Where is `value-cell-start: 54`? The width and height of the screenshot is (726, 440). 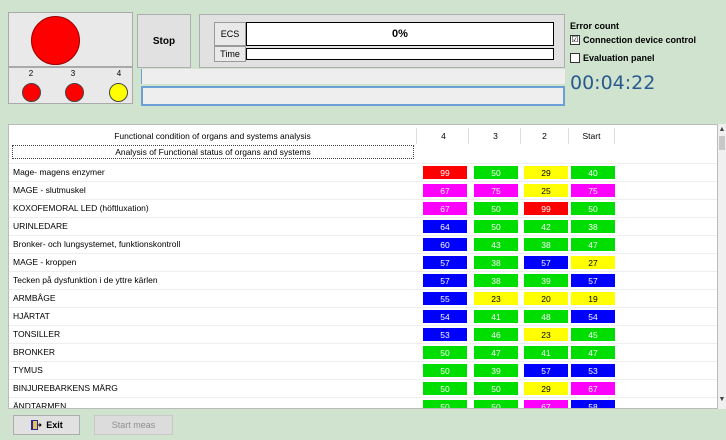 value-cell-start: 54 is located at coordinates (593, 316).